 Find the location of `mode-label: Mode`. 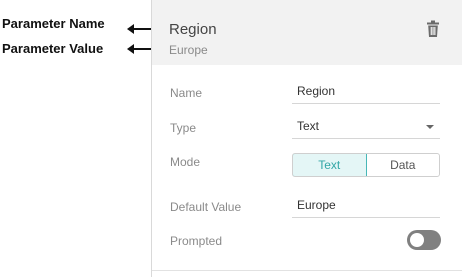

mode-label: Mode is located at coordinates (185, 162).